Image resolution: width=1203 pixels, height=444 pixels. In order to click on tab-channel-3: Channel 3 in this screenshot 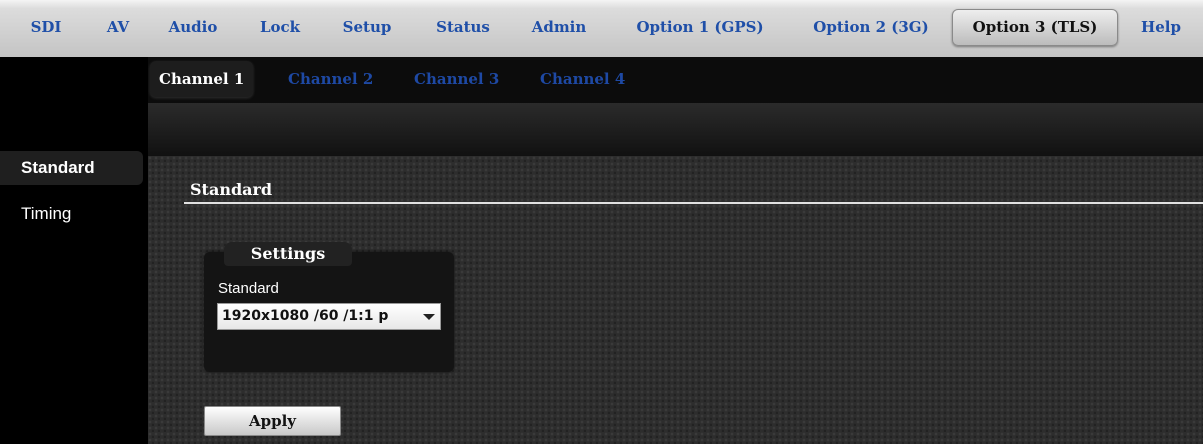, I will do `click(456, 79)`.